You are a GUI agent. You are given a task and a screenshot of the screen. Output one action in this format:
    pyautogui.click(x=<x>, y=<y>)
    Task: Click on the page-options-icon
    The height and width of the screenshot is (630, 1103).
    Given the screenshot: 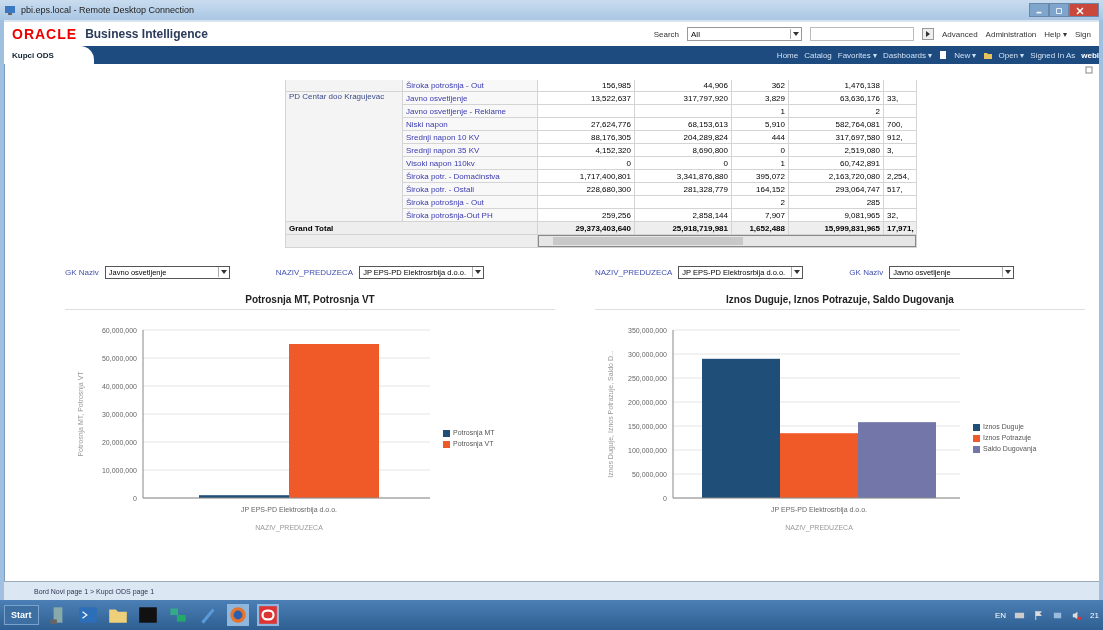 What is the action you would take?
    pyautogui.click(x=1089, y=70)
    